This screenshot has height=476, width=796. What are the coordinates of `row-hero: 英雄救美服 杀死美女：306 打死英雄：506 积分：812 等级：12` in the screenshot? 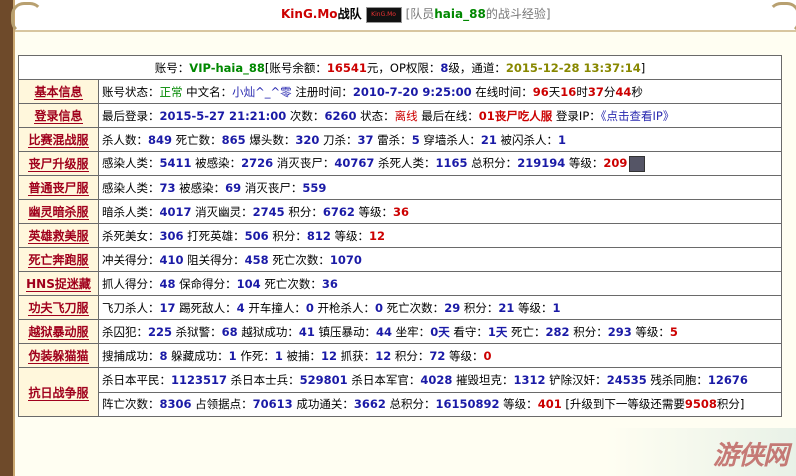 It's located at (400, 235).